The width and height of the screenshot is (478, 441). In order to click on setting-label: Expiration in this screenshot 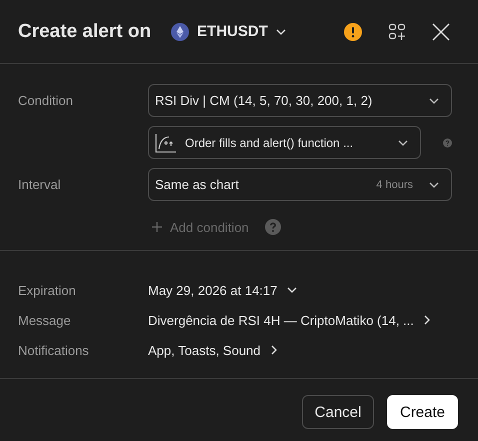, I will do `click(47, 290)`.